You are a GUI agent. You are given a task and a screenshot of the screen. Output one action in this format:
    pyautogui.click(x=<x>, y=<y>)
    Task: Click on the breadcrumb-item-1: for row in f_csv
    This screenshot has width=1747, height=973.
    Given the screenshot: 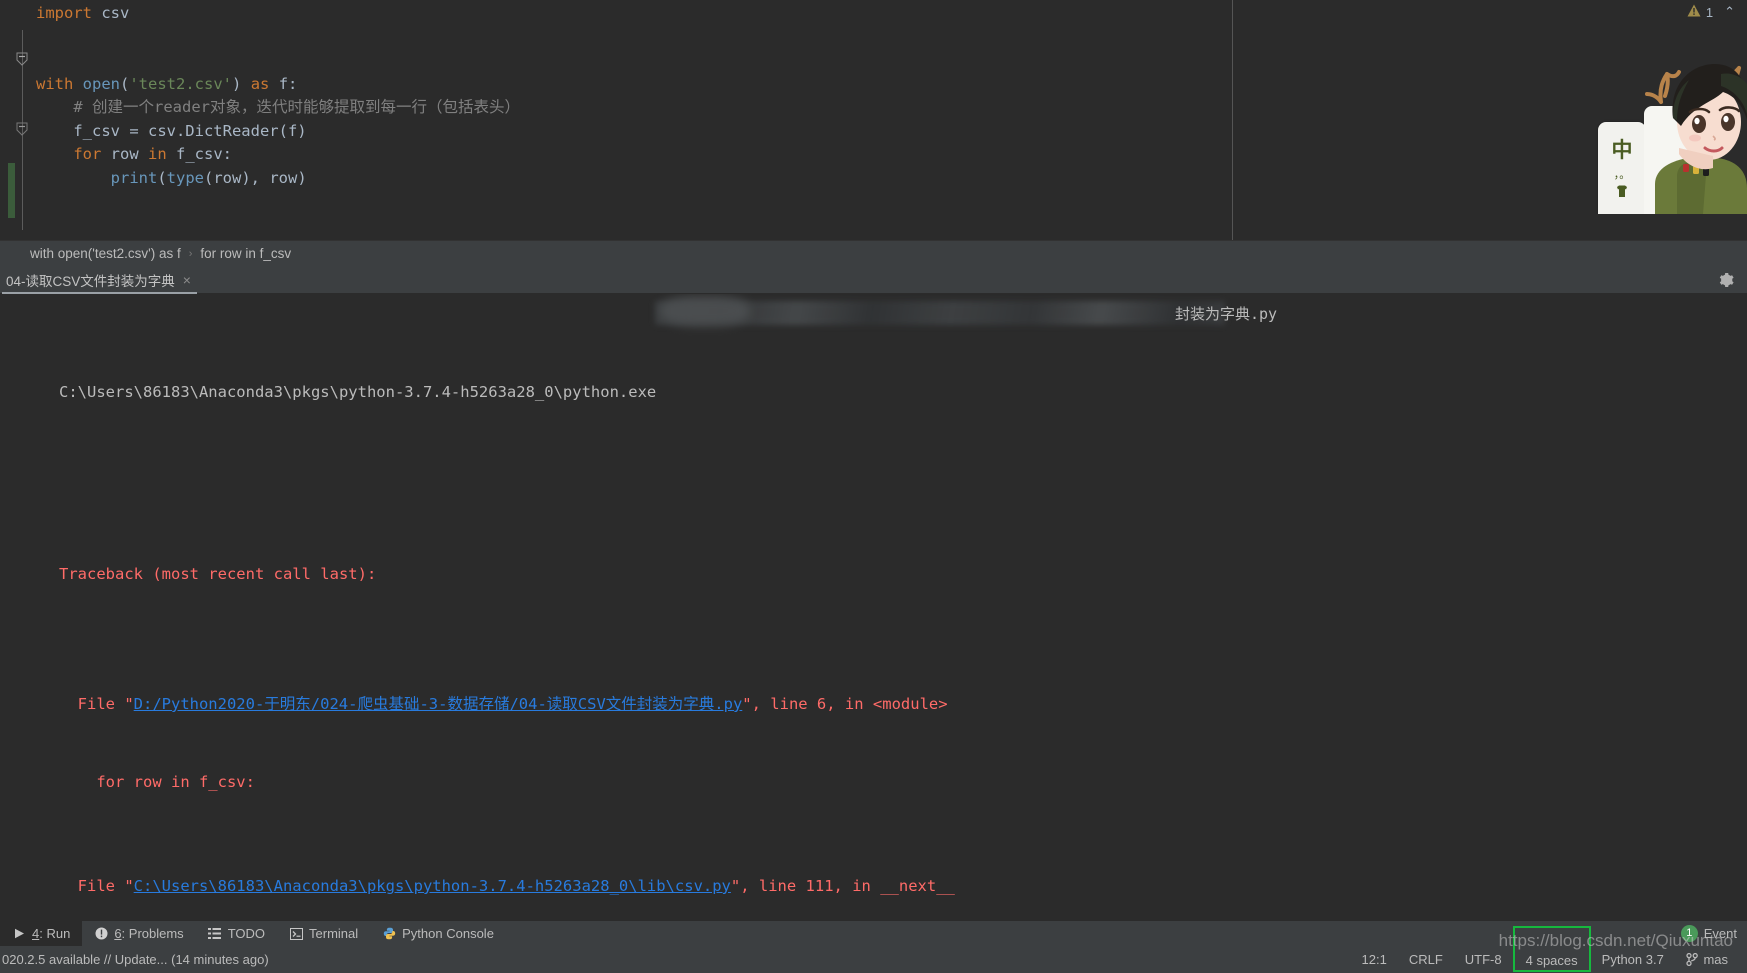 What is the action you would take?
    pyautogui.click(x=245, y=253)
    